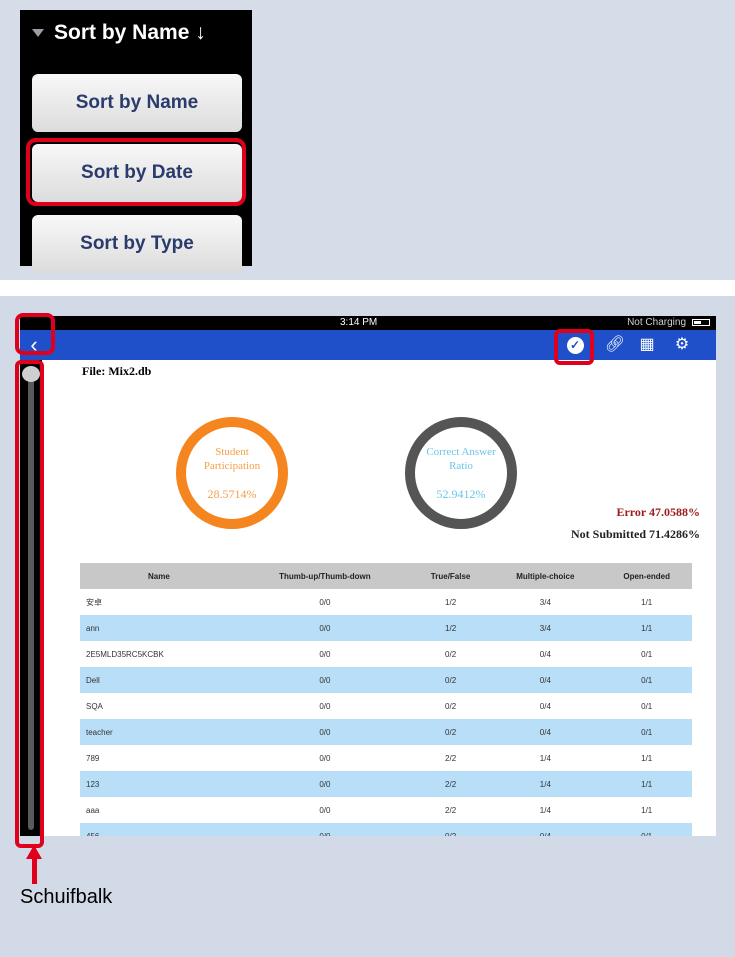  I want to click on table-row: 123 0/0 2/2 1/4 1/1, so click(386, 784).